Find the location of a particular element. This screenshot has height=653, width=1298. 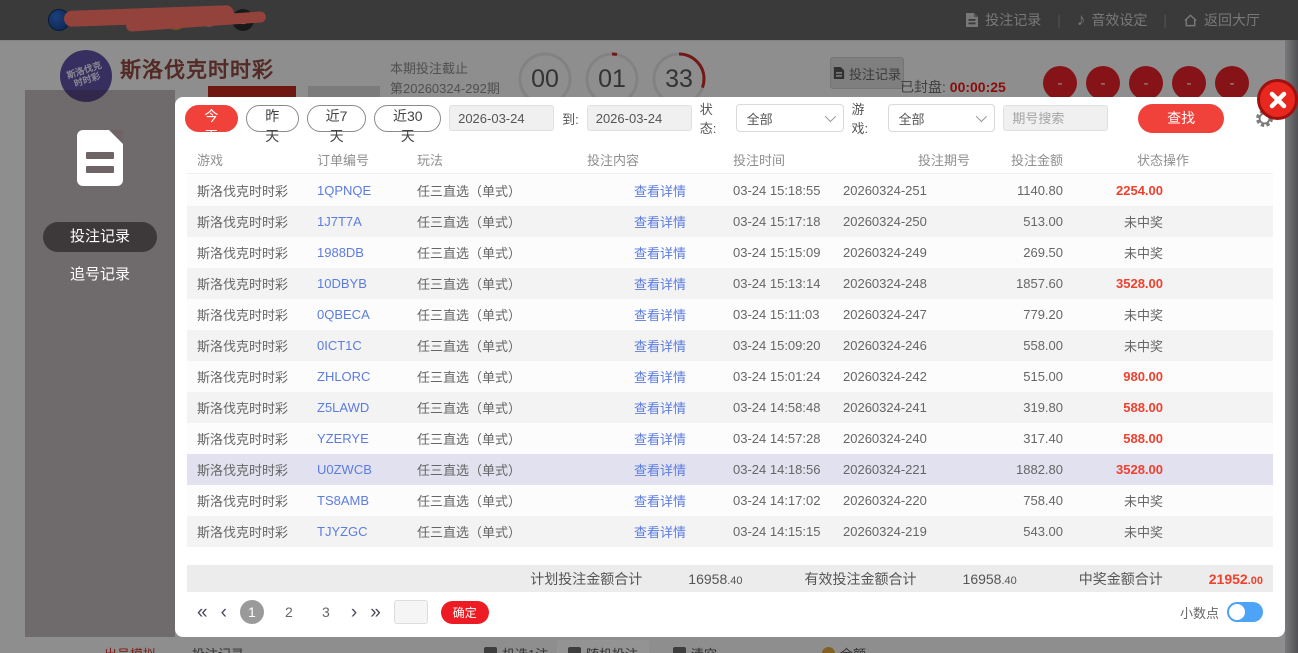

summary-item: 有效投注金额合计 16958.40 is located at coordinates (880, 579).